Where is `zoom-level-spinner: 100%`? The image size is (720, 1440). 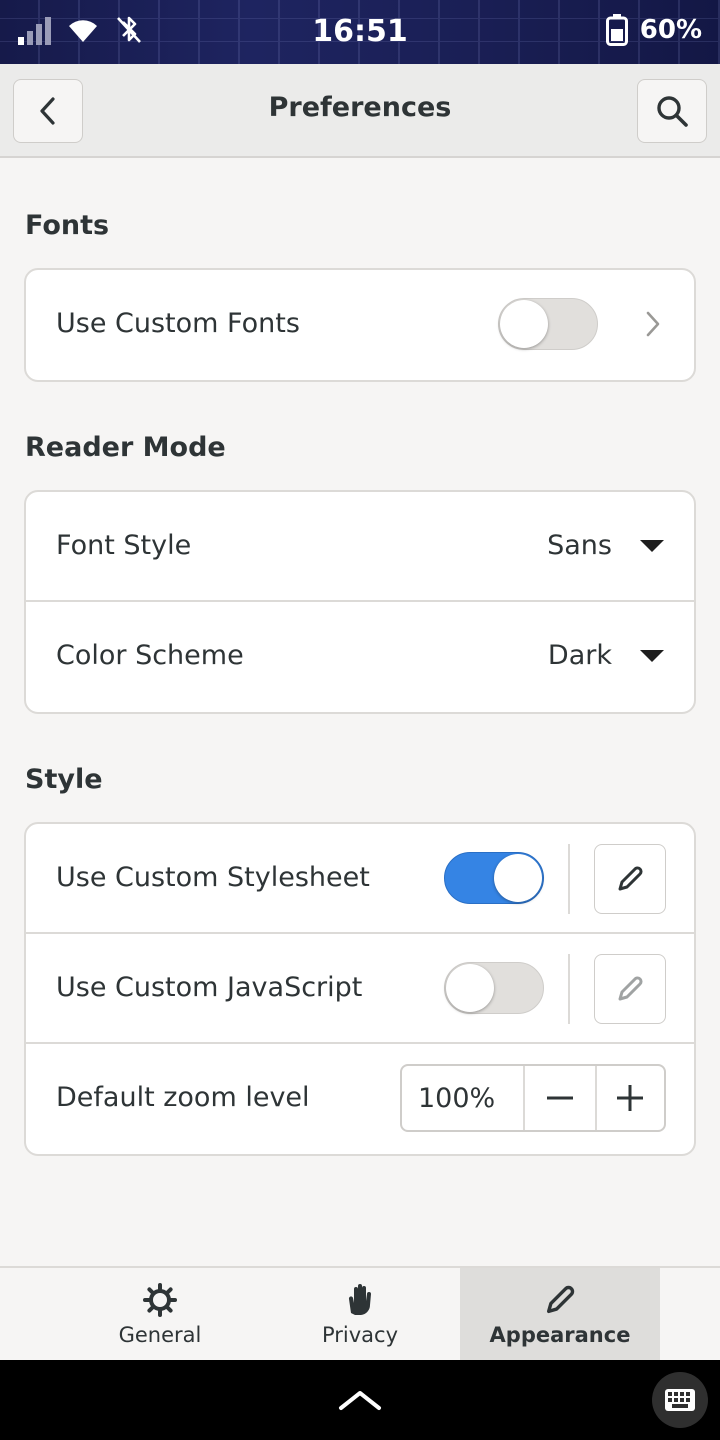 zoom-level-spinner: 100% is located at coordinates (533, 1098).